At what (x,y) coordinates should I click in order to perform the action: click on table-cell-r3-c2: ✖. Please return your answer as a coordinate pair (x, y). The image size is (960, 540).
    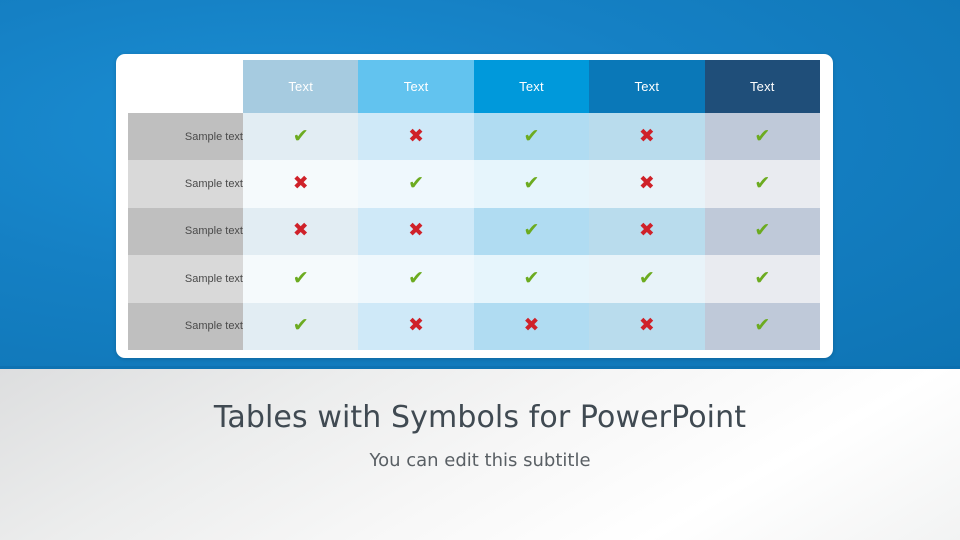
    Looking at the image, I should click on (416, 231).